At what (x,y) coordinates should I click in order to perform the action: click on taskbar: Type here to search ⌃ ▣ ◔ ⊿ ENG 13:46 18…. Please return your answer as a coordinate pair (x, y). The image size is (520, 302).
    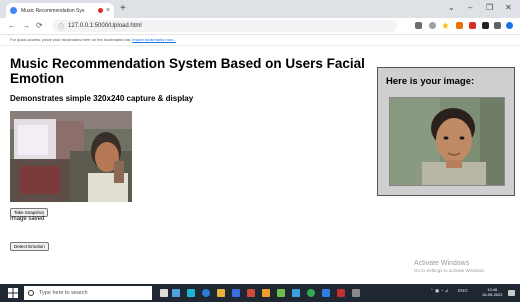
    Looking at the image, I should click on (260, 293).